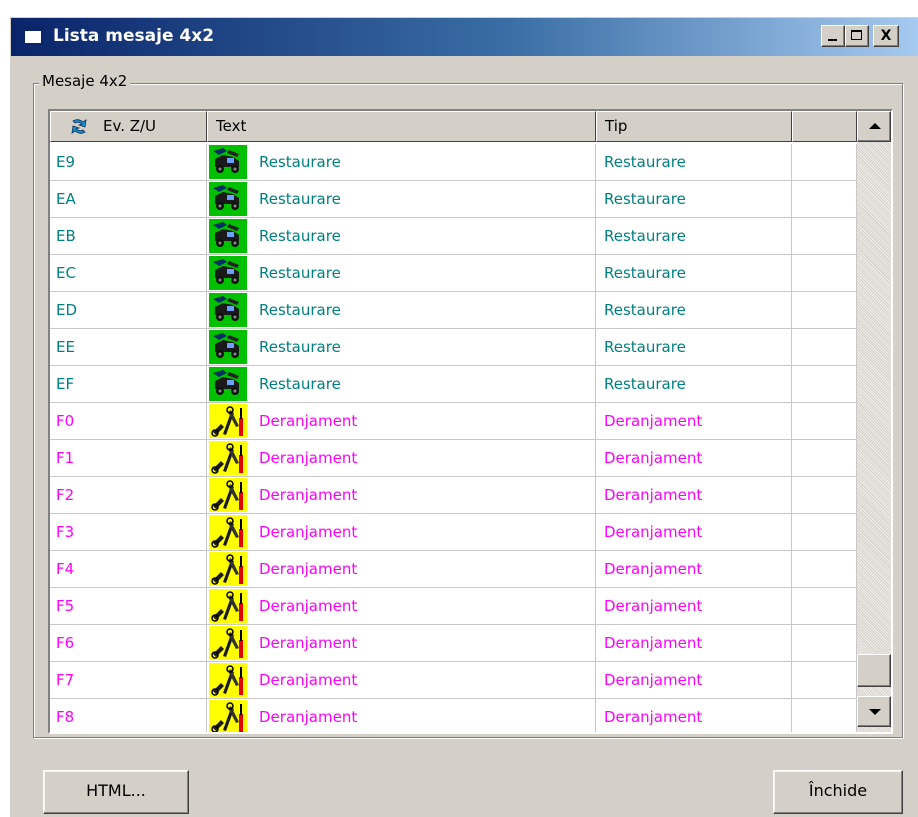  I want to click on table-row: EF Restaurare Restaurare, so click(453, 384).